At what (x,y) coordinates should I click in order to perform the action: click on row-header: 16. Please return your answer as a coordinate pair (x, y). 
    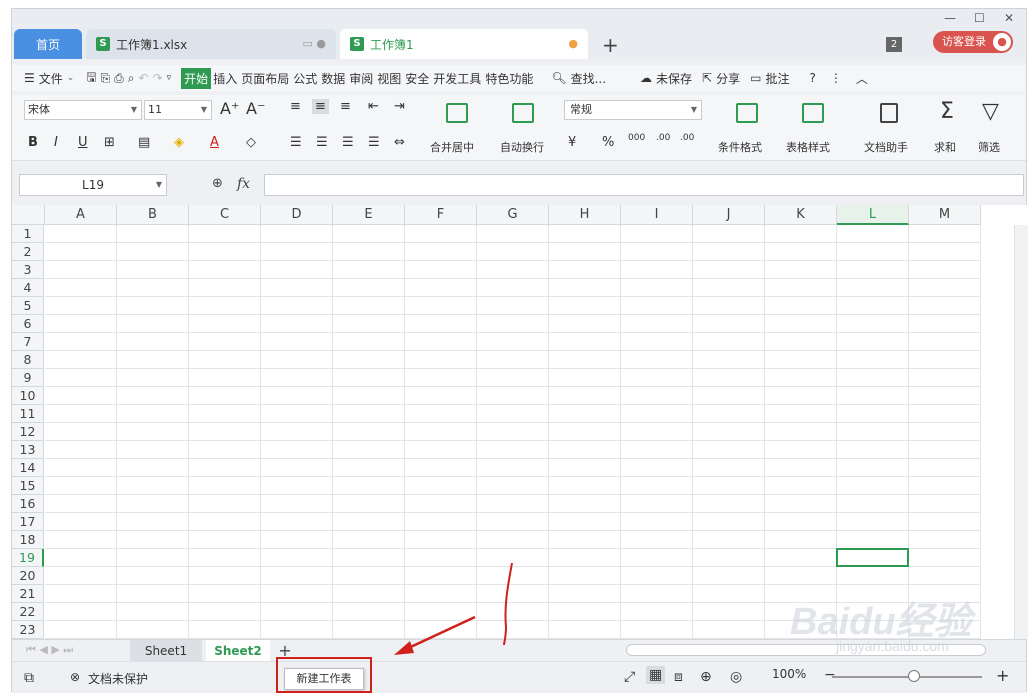
    Looking at the image, I should click on (28, 504).